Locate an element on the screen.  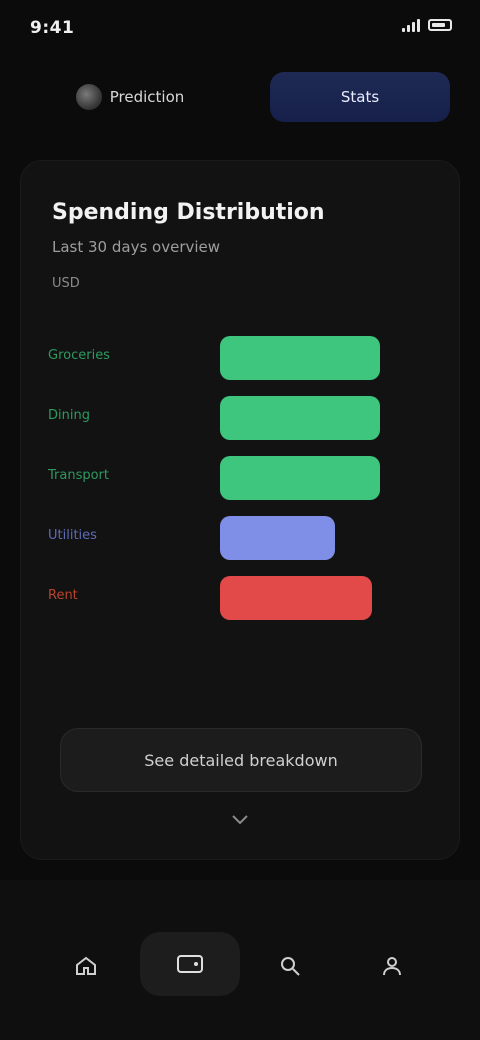
battery-icon is located at coordinates (440, 25).